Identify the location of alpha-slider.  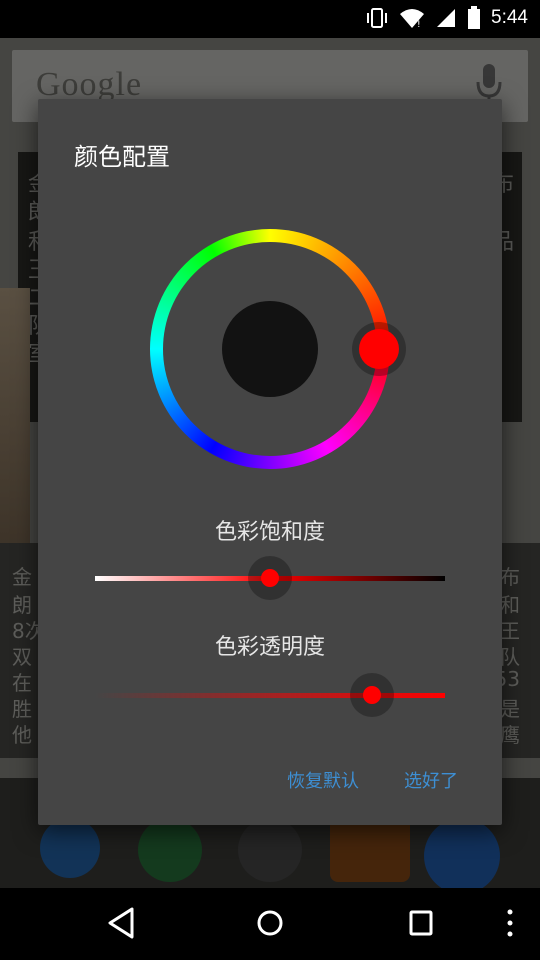
(270, 695).